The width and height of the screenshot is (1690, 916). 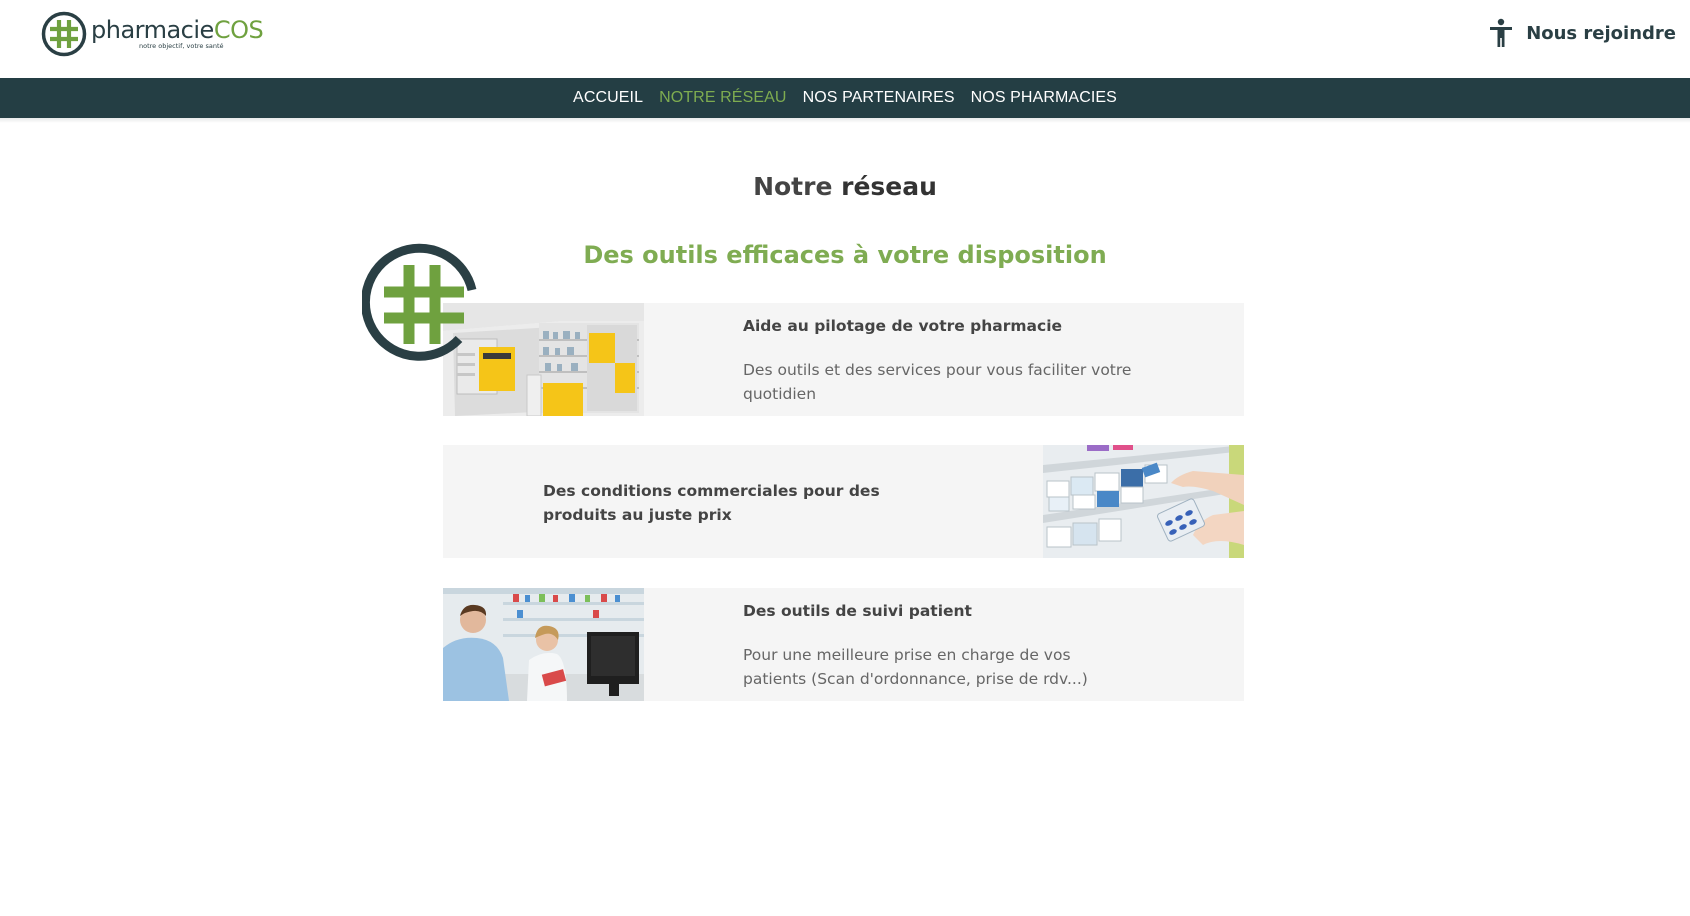 What do you see at coordinates (1143, 501) in the screenshot?
I see `pharmacy-shelf-medicines-image` at bounding box center [1143, 501].